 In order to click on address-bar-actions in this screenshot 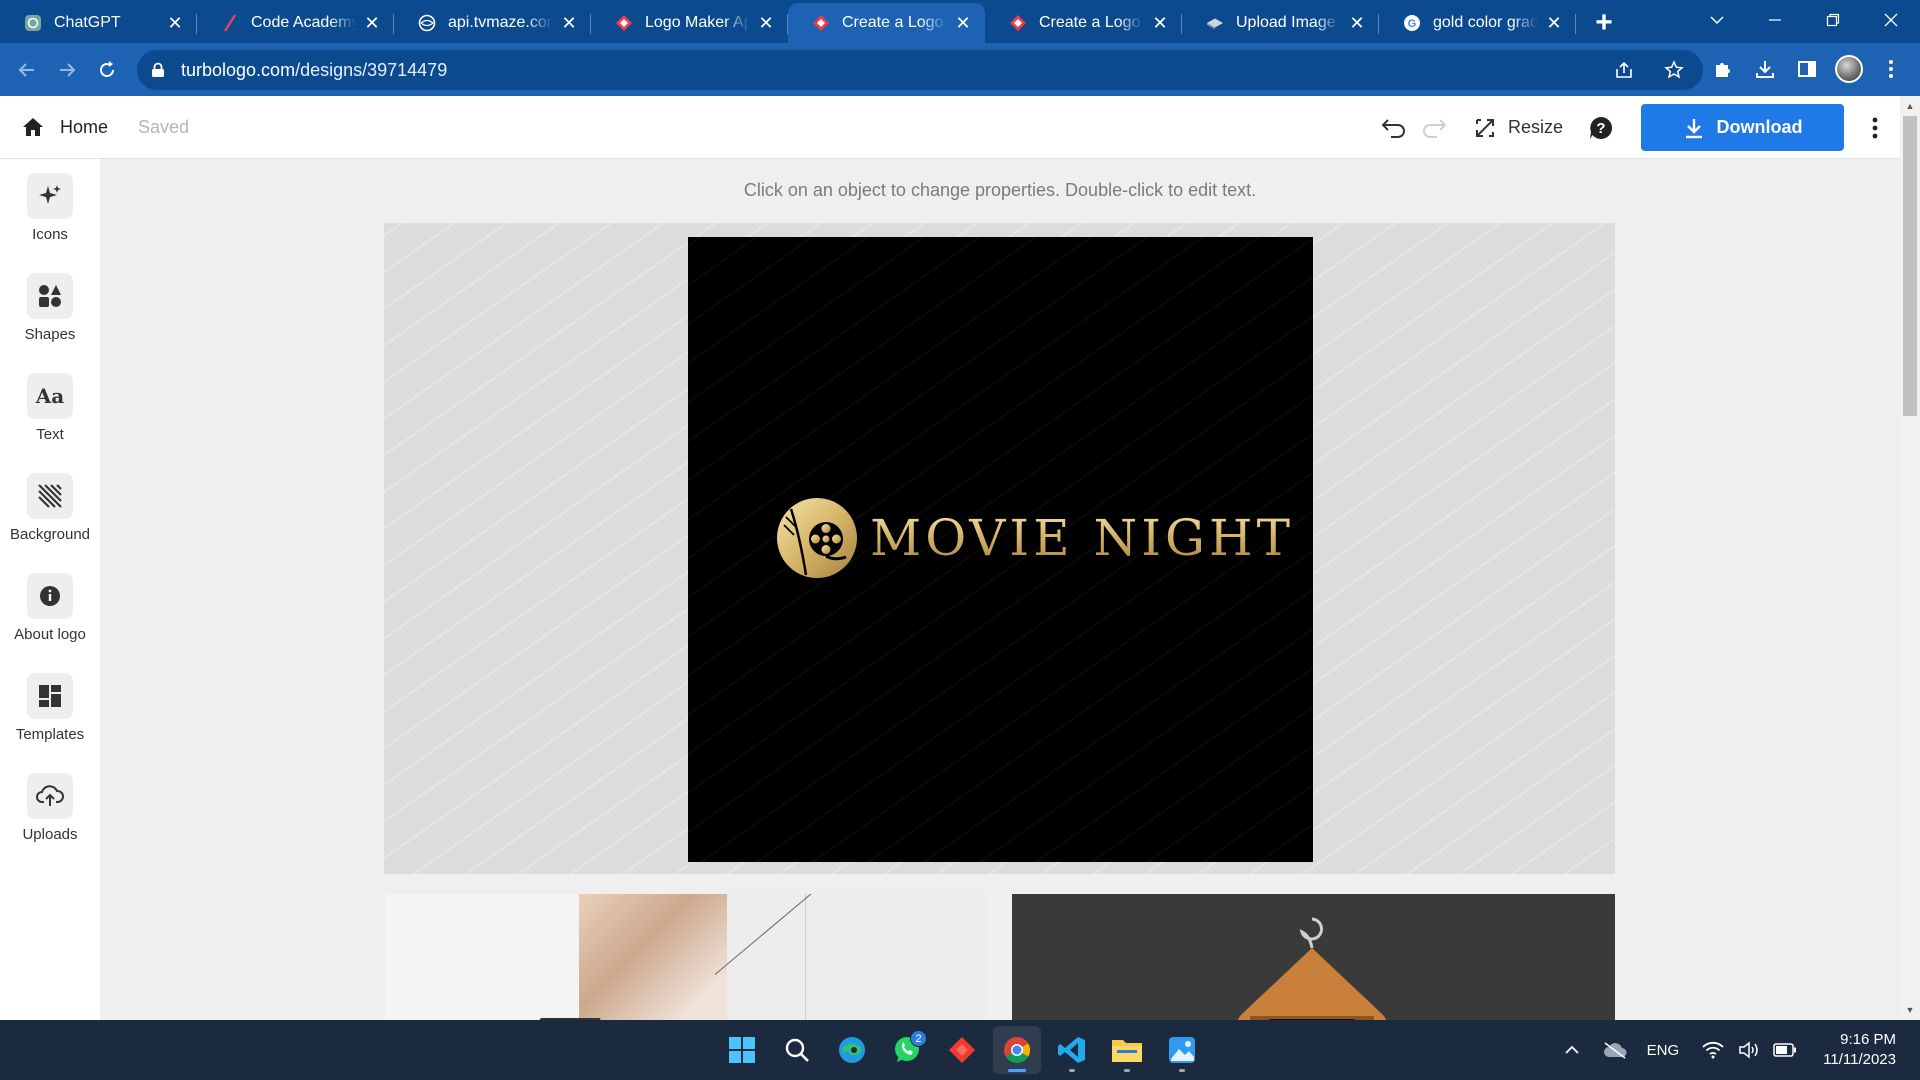, I will do `click(1649, 70)`.